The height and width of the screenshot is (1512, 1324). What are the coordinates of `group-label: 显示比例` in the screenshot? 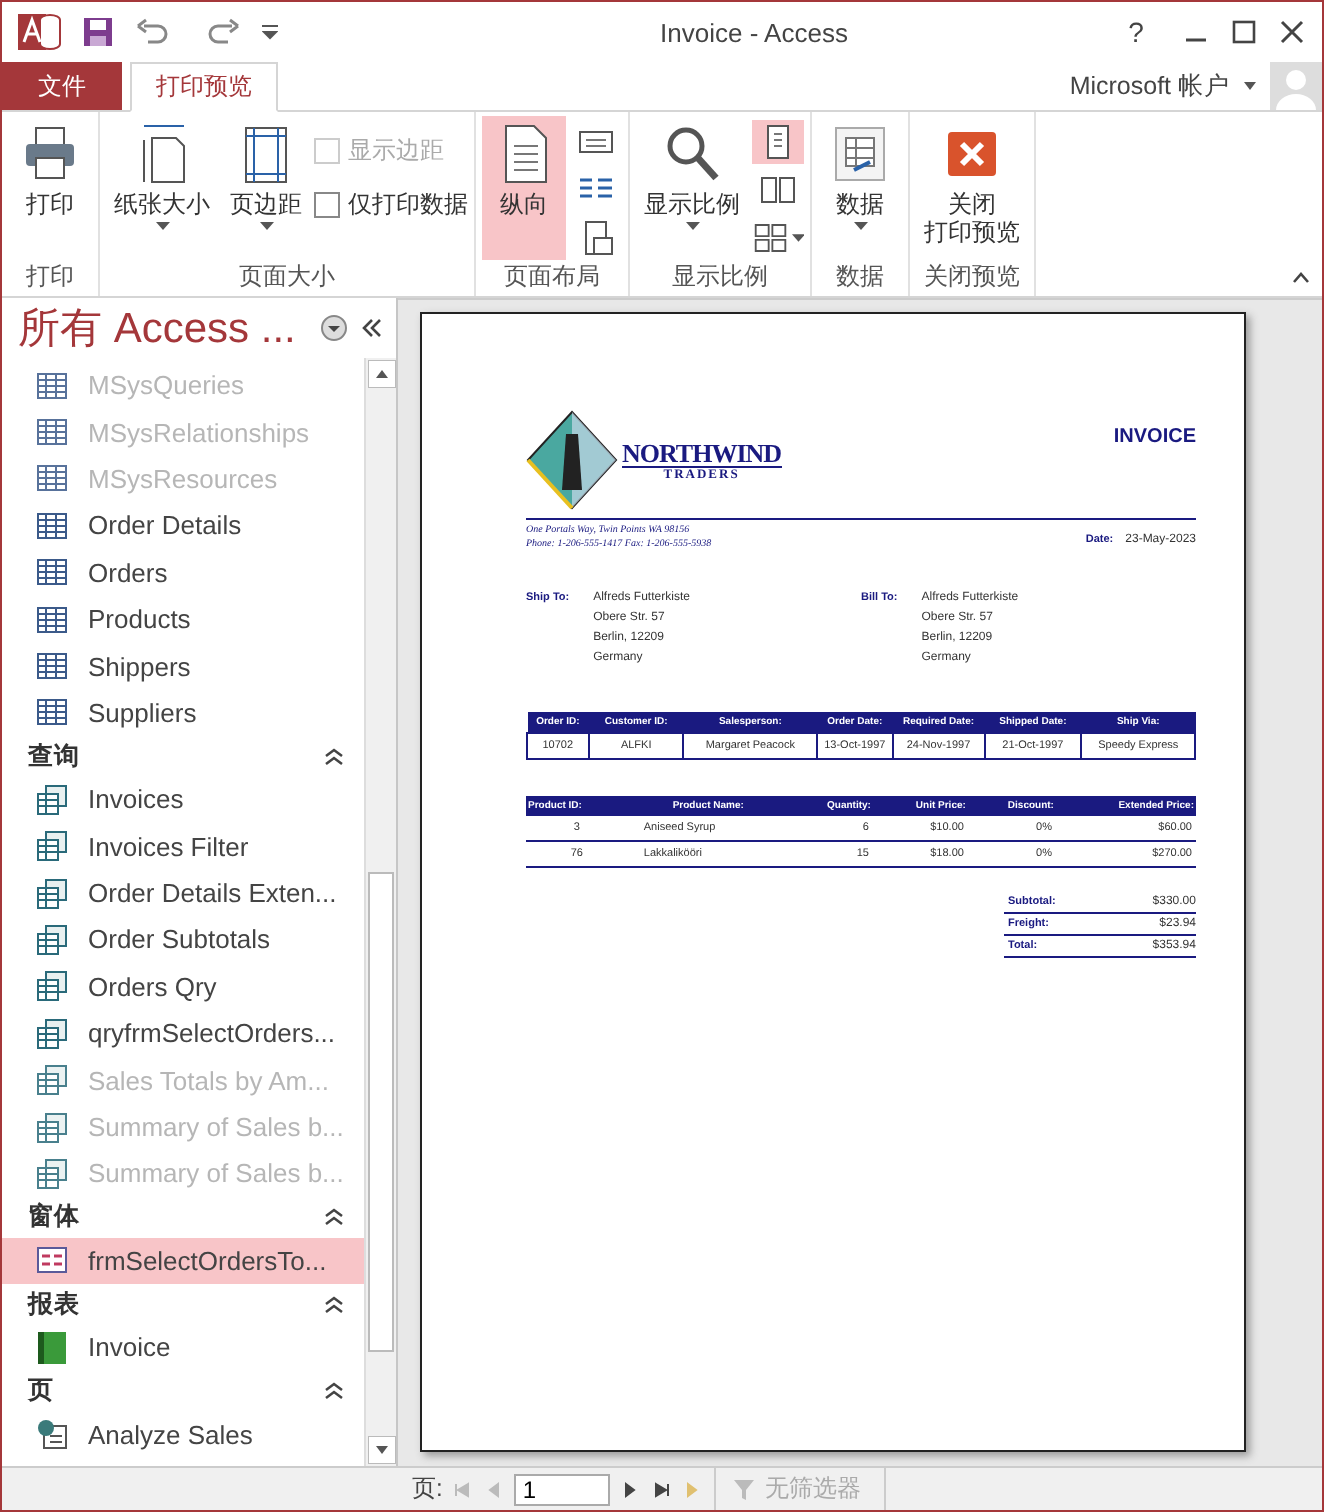 It's located at (720, 277).